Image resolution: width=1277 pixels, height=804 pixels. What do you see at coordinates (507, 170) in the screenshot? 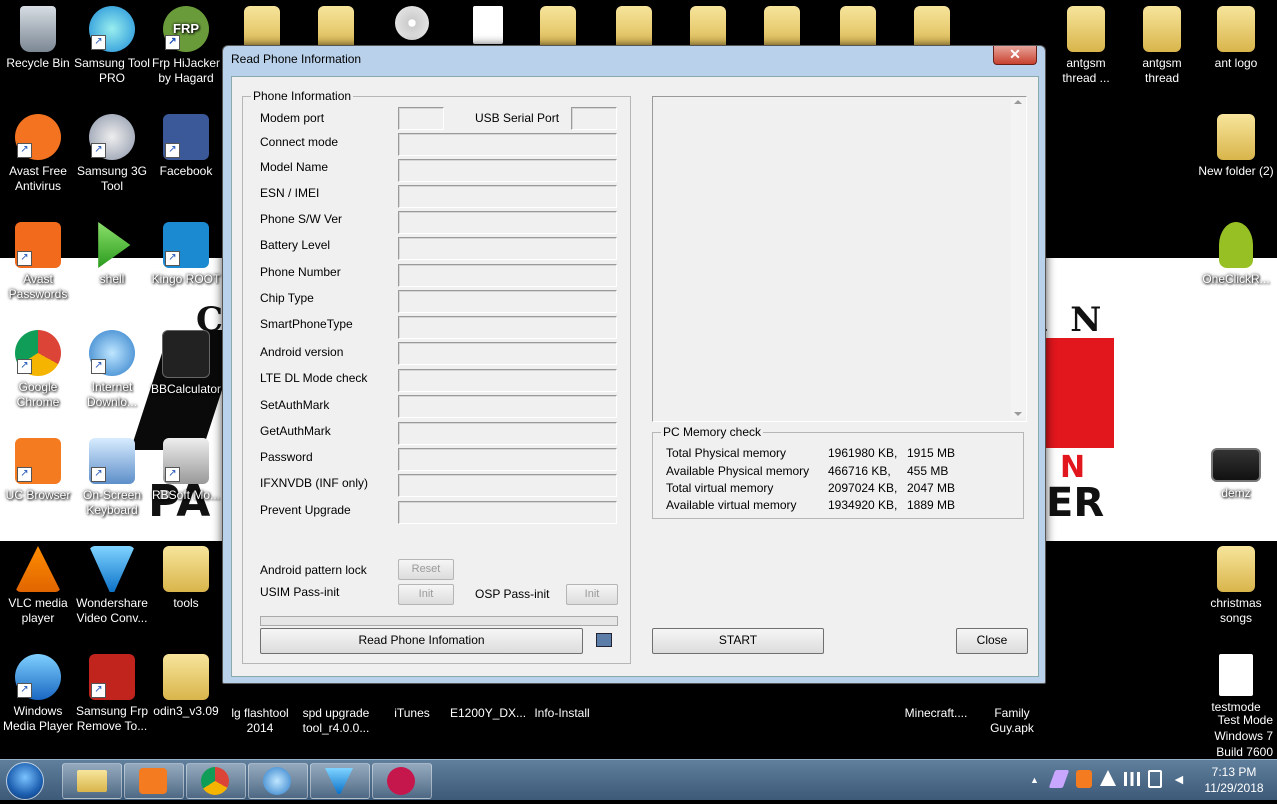
I see `model-name-field` at bounding box center [507, 170].